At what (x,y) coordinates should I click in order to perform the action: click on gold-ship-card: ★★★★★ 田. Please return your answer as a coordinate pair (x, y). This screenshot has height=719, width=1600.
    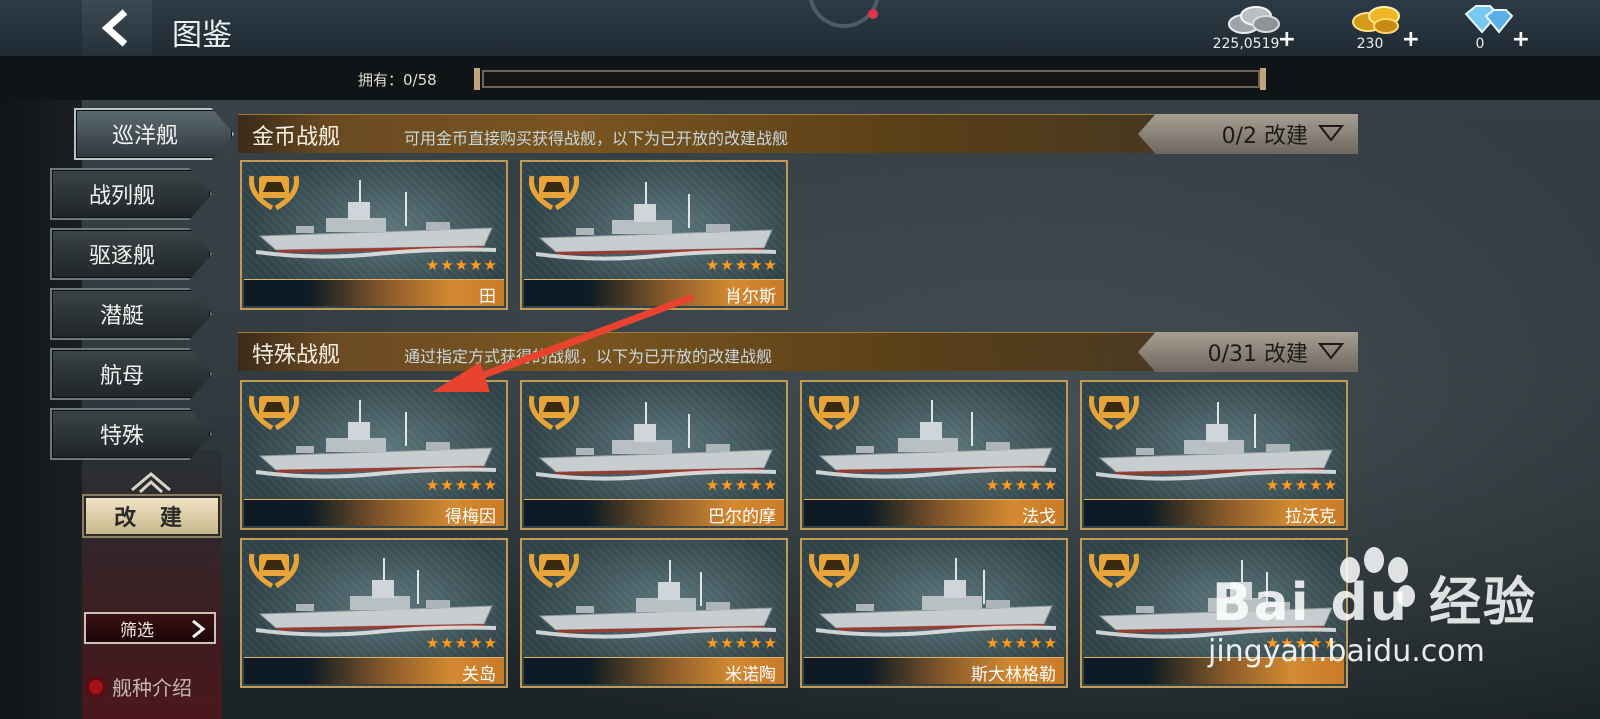
    Looking at the image, I should click on (374, 235).